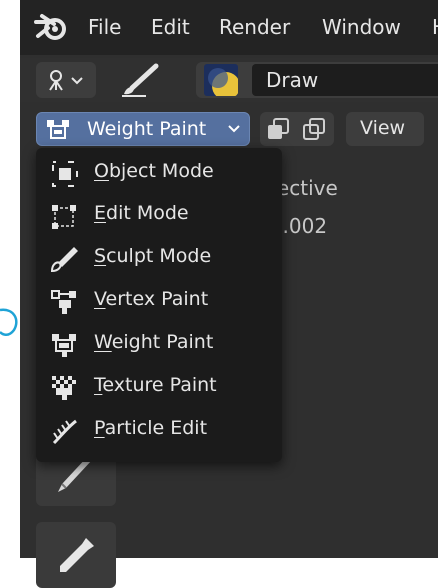 This screenshot has width=438, height=588. What do you see at coordinates (315, 129) in the screenshot?
I see `xray-icon` at bounding box center [315, 129].